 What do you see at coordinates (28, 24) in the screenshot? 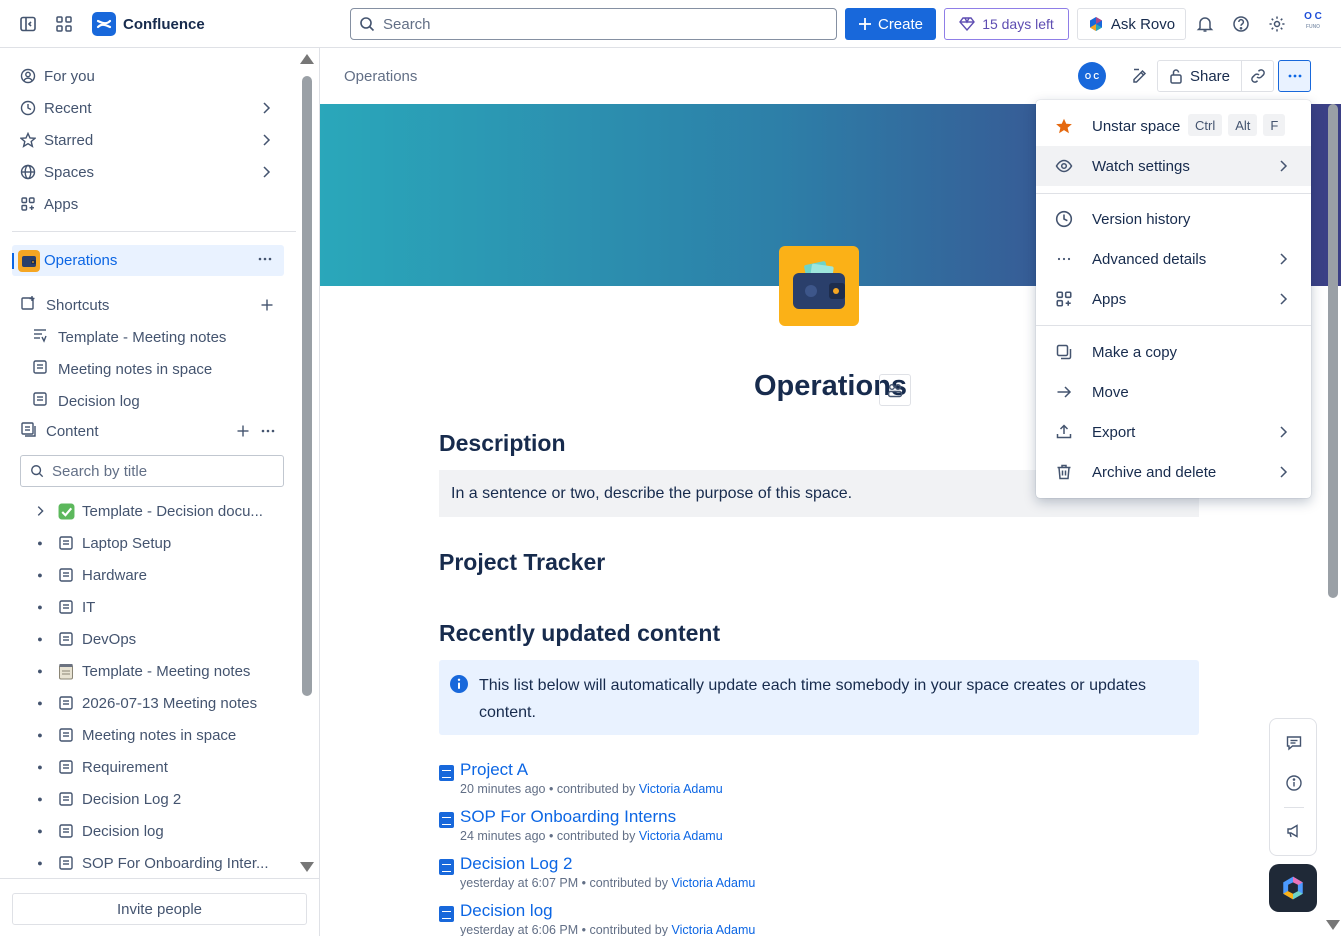
I see `sidebar-toggle-icon` at bounding box center [28, 24].